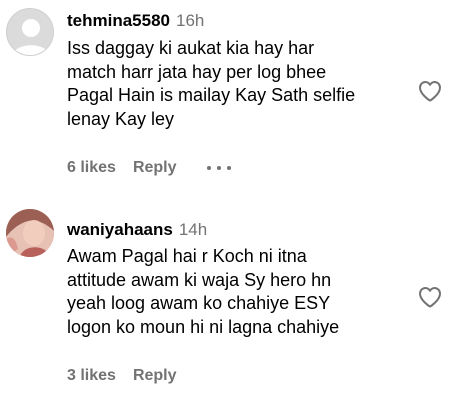 The width and height of the screenshot is (460, 401). I want to click on comment-header: waniyahaans 14h, so click(137, 230).